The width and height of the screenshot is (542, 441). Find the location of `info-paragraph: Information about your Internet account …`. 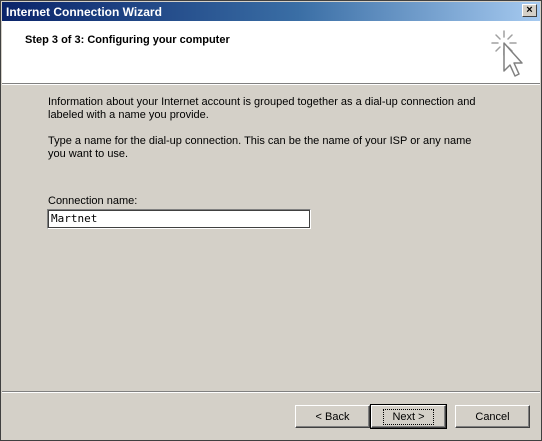

info-paragraph: Information about your Internet account … is located at coordinates (262, 108).